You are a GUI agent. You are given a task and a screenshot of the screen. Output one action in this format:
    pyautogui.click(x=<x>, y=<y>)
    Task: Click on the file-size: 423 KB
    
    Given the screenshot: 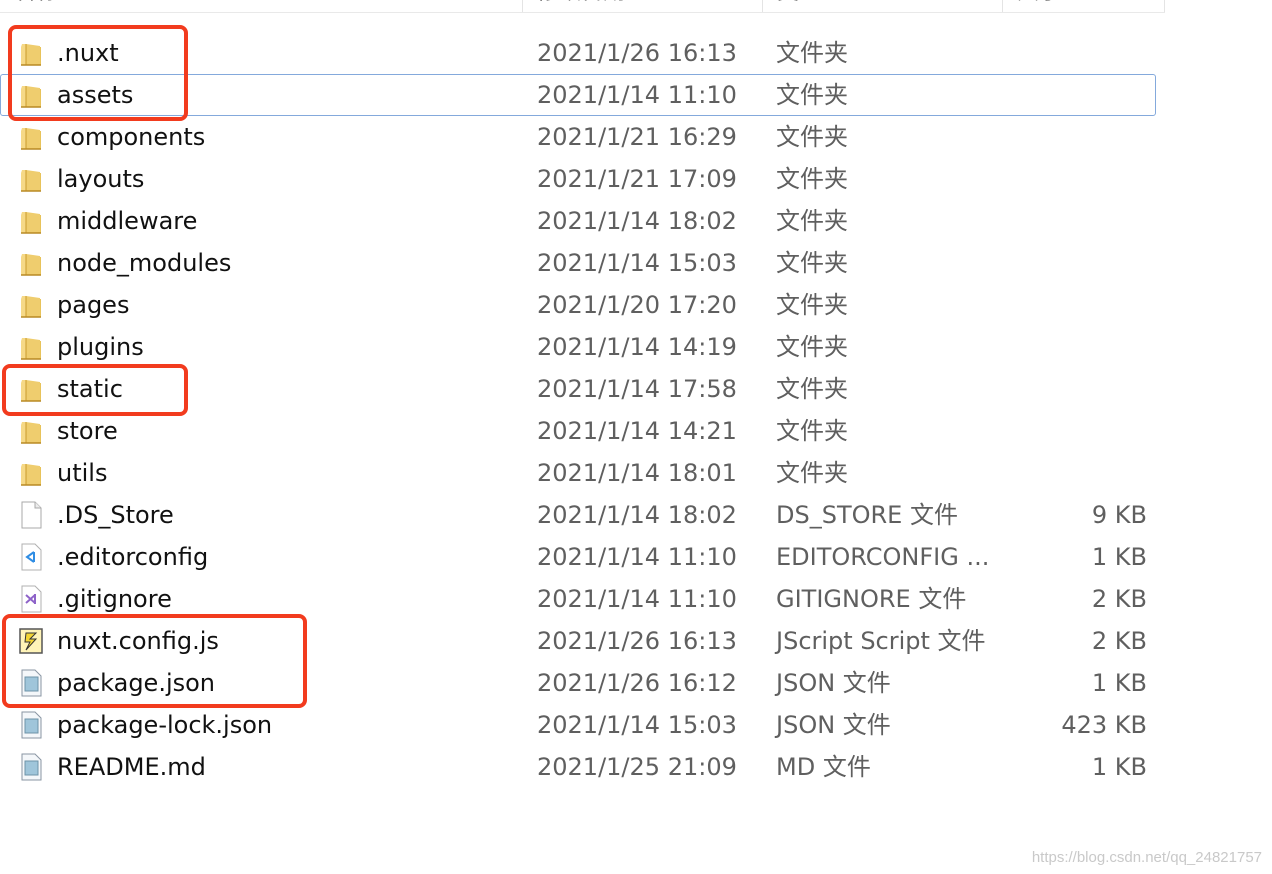 What is the action you would take?
    pyautogui.click(x=1104, y=725)
    